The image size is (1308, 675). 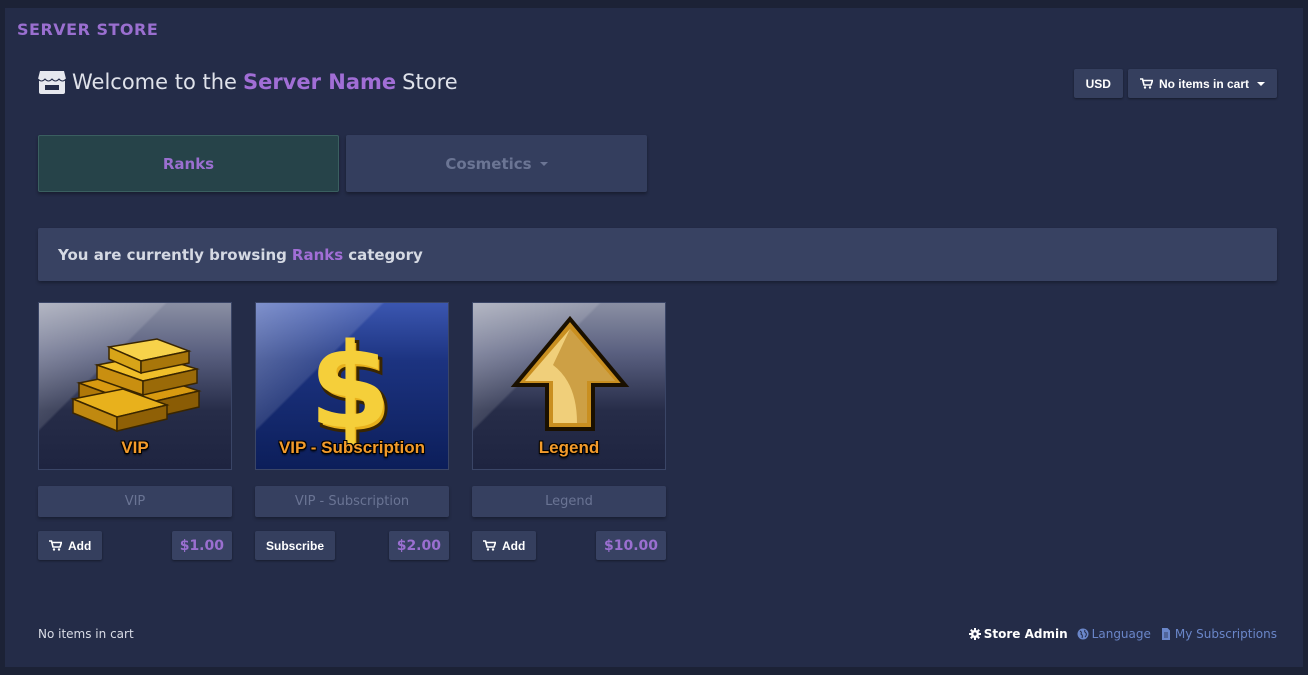 I want to click on tab-cosmetics: Cosmetics, so click(x=496, y=163).